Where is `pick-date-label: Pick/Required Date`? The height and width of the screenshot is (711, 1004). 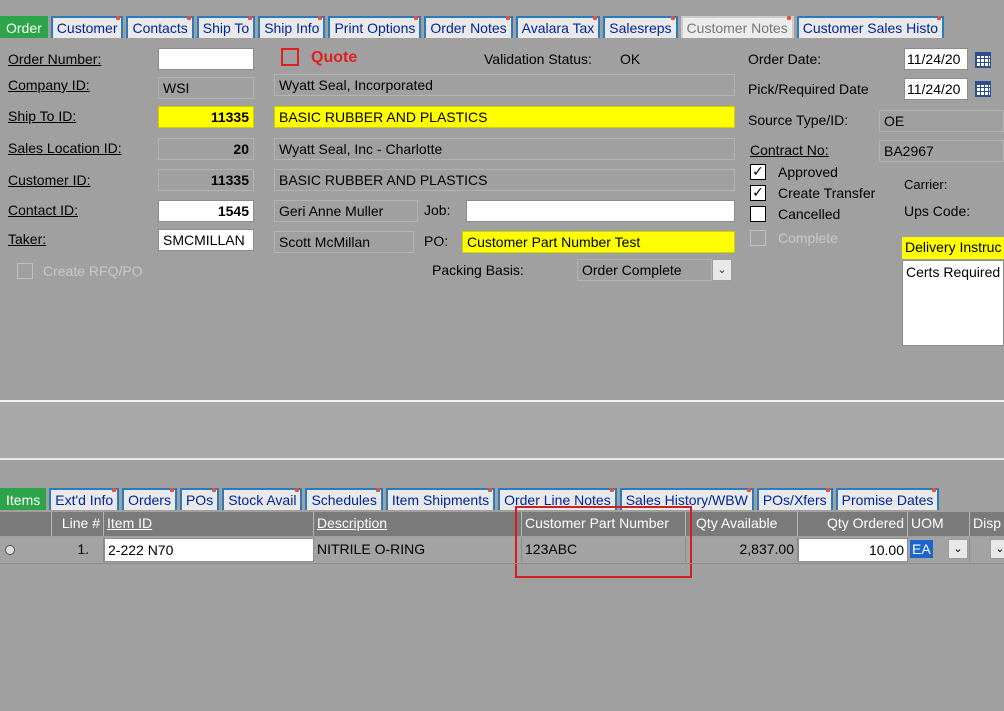 pick-date-label: Pick/Required Date is located at coordinates (808, 89).